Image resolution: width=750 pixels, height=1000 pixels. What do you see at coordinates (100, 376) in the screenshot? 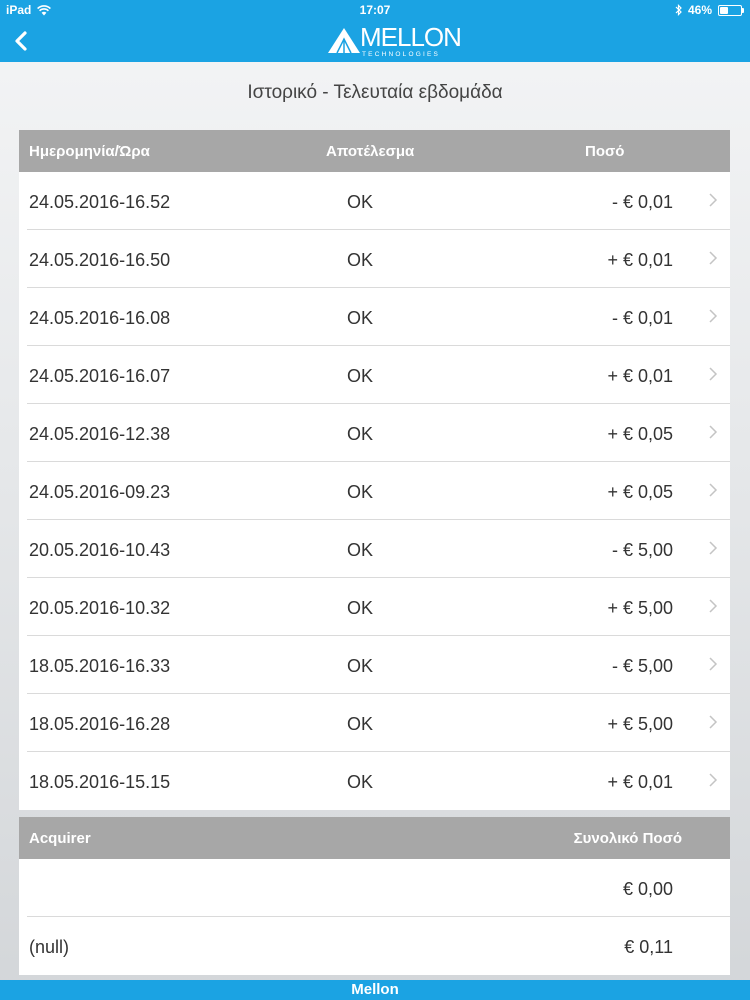
I see `transaction-datetime: 24.05.2016-16.07` at bounding box center [100, 376].